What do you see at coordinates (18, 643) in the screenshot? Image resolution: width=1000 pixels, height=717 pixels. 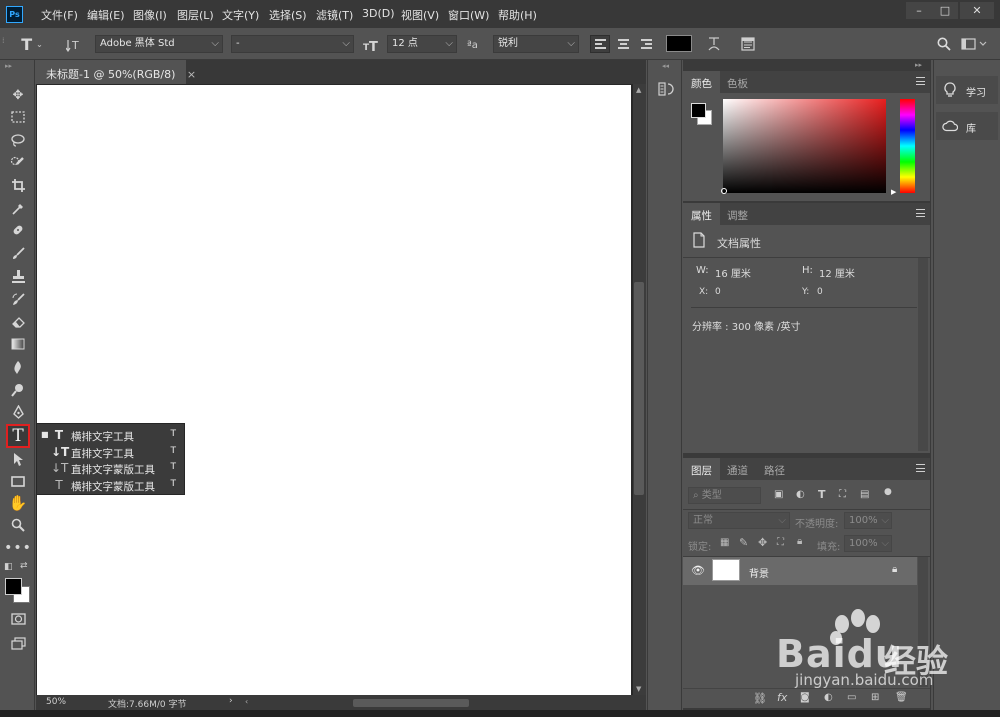 I see `screen-mode-button` at bounding box center [18, 643].